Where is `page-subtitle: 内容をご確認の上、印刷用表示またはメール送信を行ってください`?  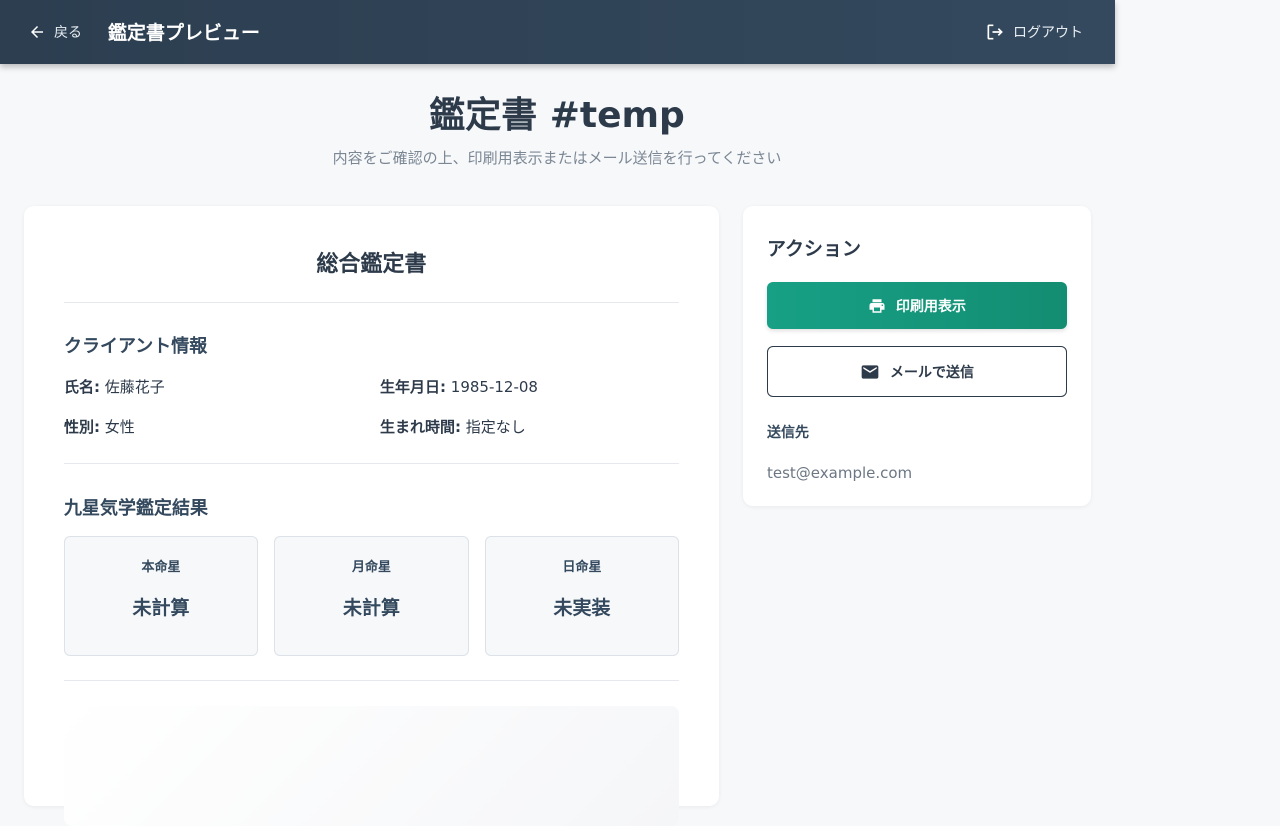
page-subtitle: 内容をご確認の上、印刷用表示またはメール送信を行ってください is located at coordinates (557, 158).